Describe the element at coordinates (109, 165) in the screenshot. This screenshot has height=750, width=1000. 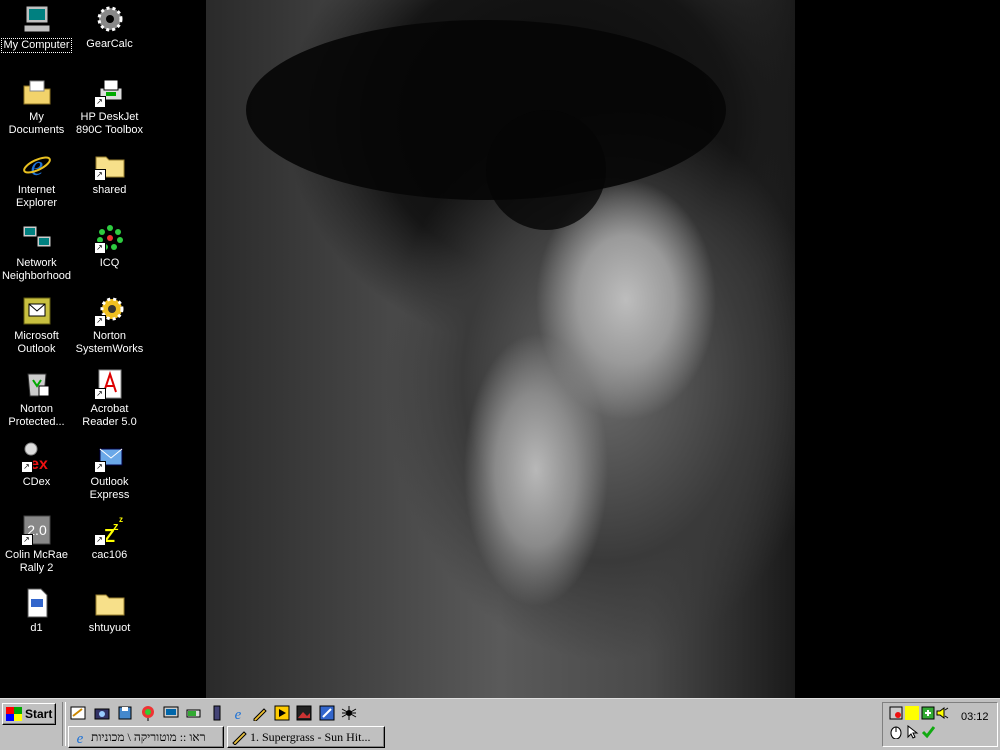
I see `folder-icon: ↗` at that location.